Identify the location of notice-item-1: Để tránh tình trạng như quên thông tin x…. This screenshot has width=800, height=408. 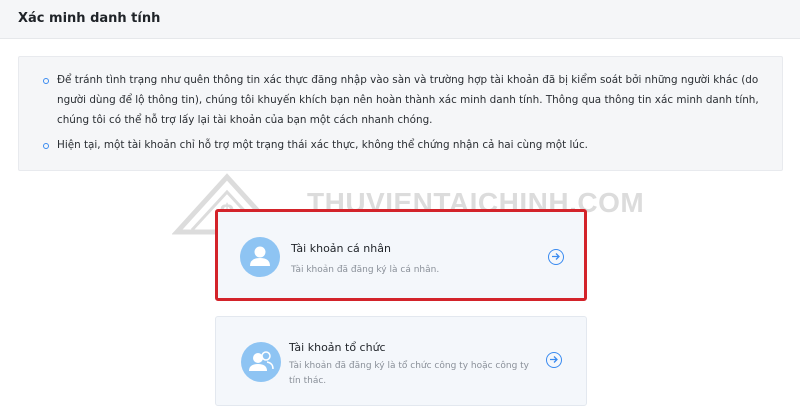
(408, 100).